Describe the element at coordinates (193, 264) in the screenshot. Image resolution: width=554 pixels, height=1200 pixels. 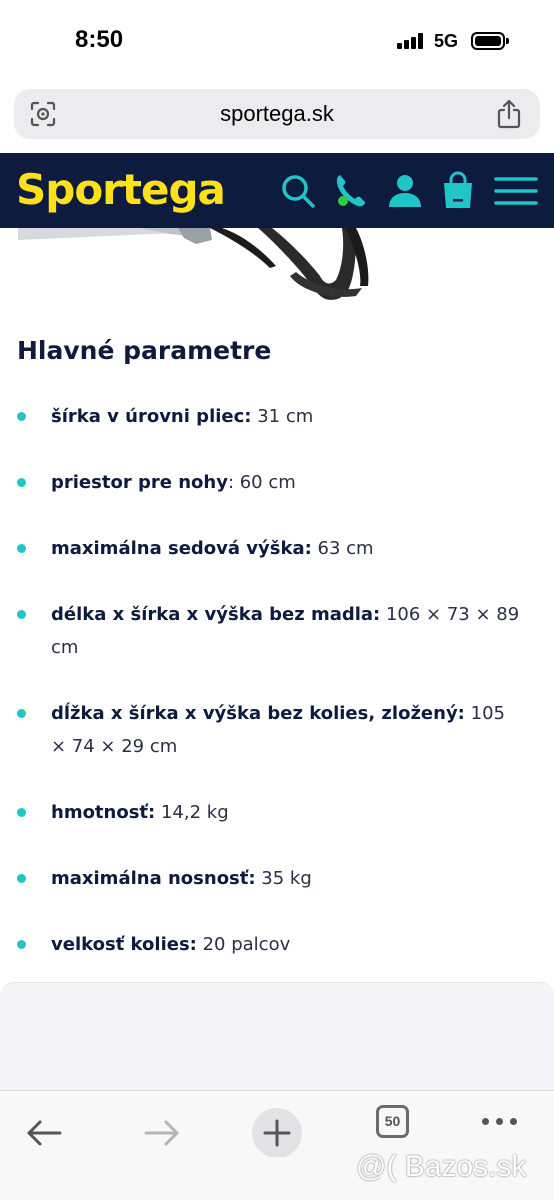
I see `product-image` at that location.